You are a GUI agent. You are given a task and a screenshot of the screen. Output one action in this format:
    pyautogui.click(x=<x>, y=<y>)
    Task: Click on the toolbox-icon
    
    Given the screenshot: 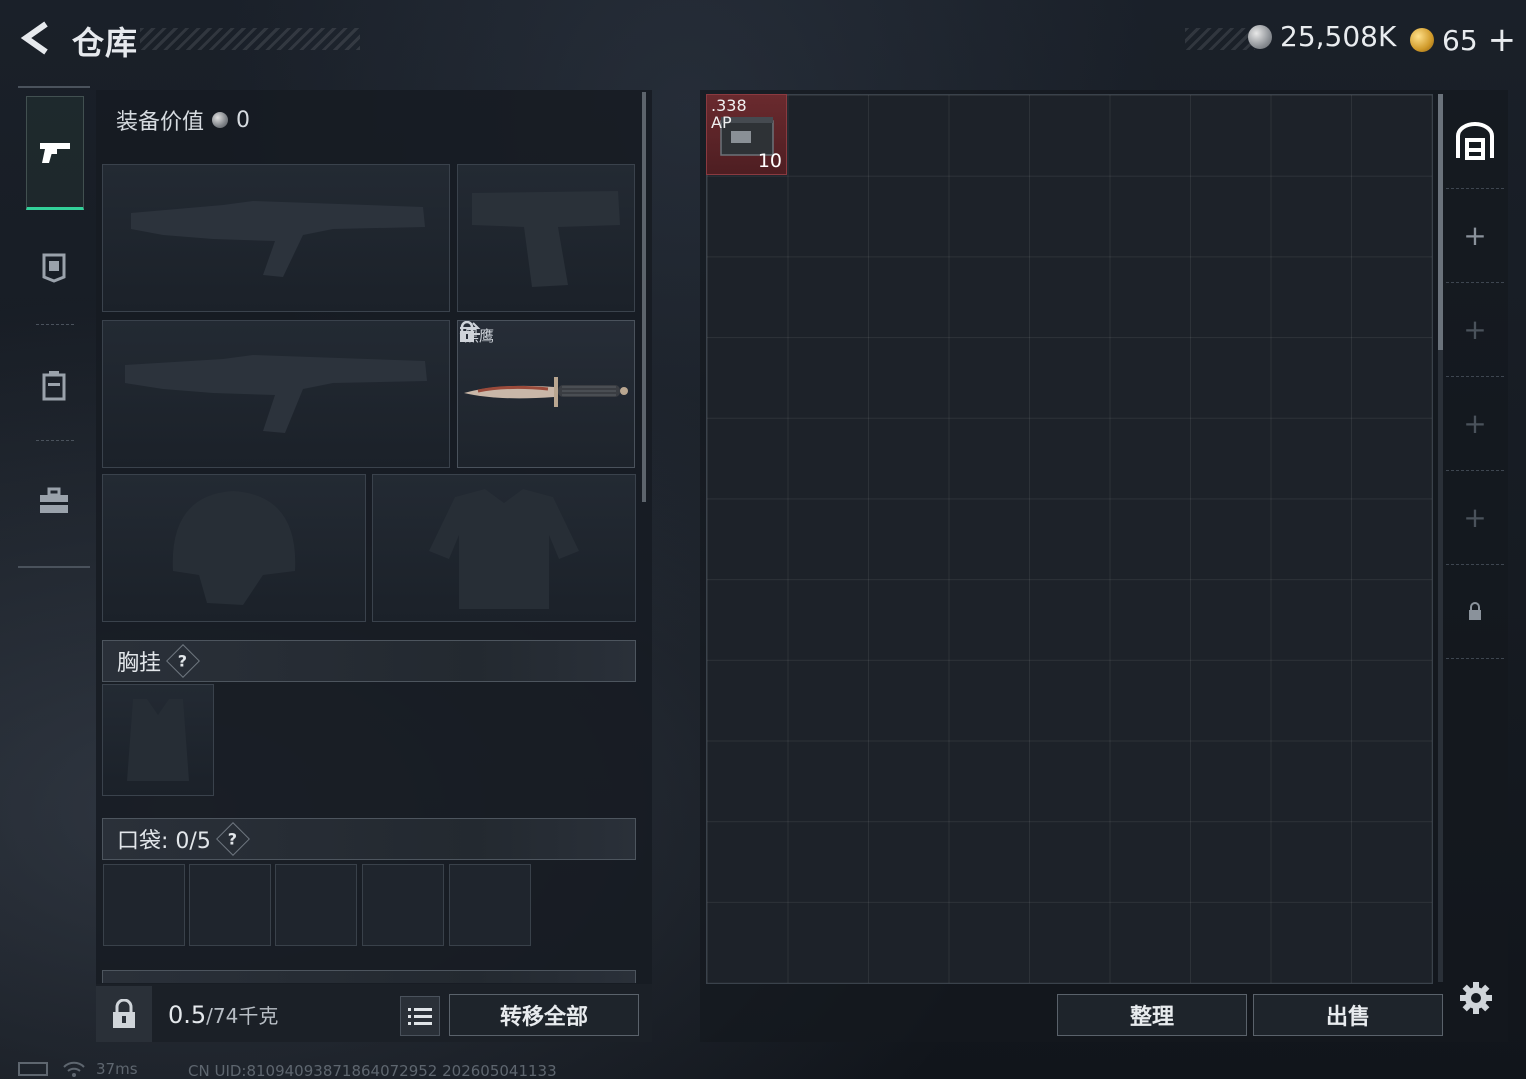 What is the action you would take?
    pyautogui.click(x=54, y=500)
    